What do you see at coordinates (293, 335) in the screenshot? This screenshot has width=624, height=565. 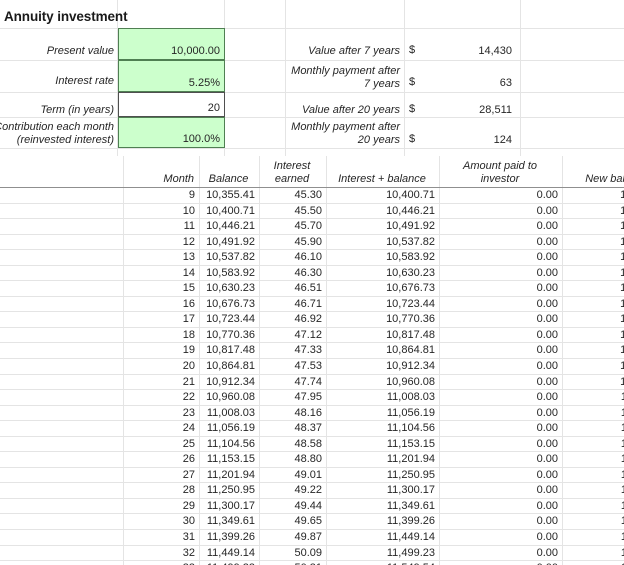 I see `cell-interest-earned: 47.12` at bounding box center [293, 335].